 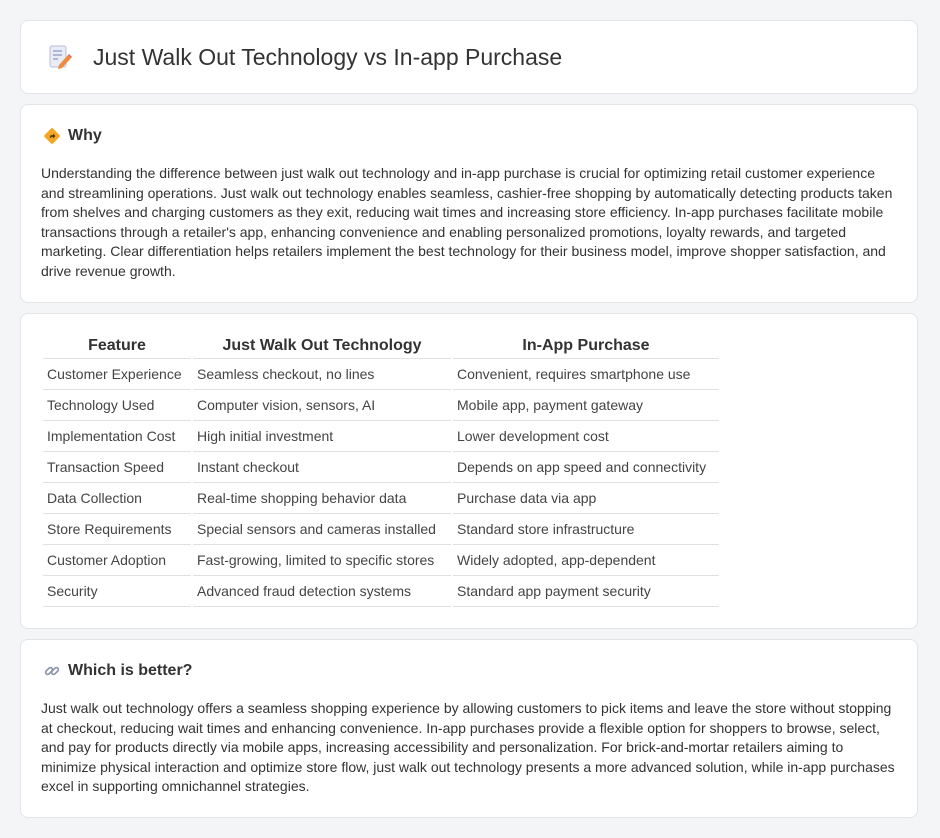 I want to click on document-edit-icon, so click(x=60, y=57).